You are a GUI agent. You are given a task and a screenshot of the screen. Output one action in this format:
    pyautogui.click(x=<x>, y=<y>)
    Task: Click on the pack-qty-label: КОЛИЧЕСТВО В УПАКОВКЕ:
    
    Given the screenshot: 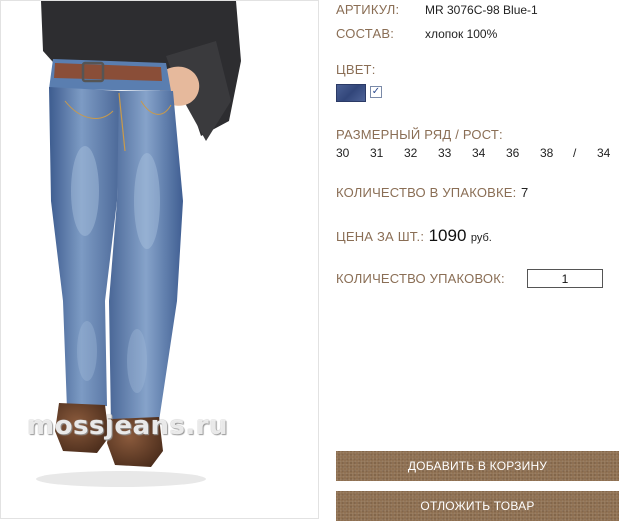 What is the action you would take?
    pyautogui.click(x=426, y=192)
    